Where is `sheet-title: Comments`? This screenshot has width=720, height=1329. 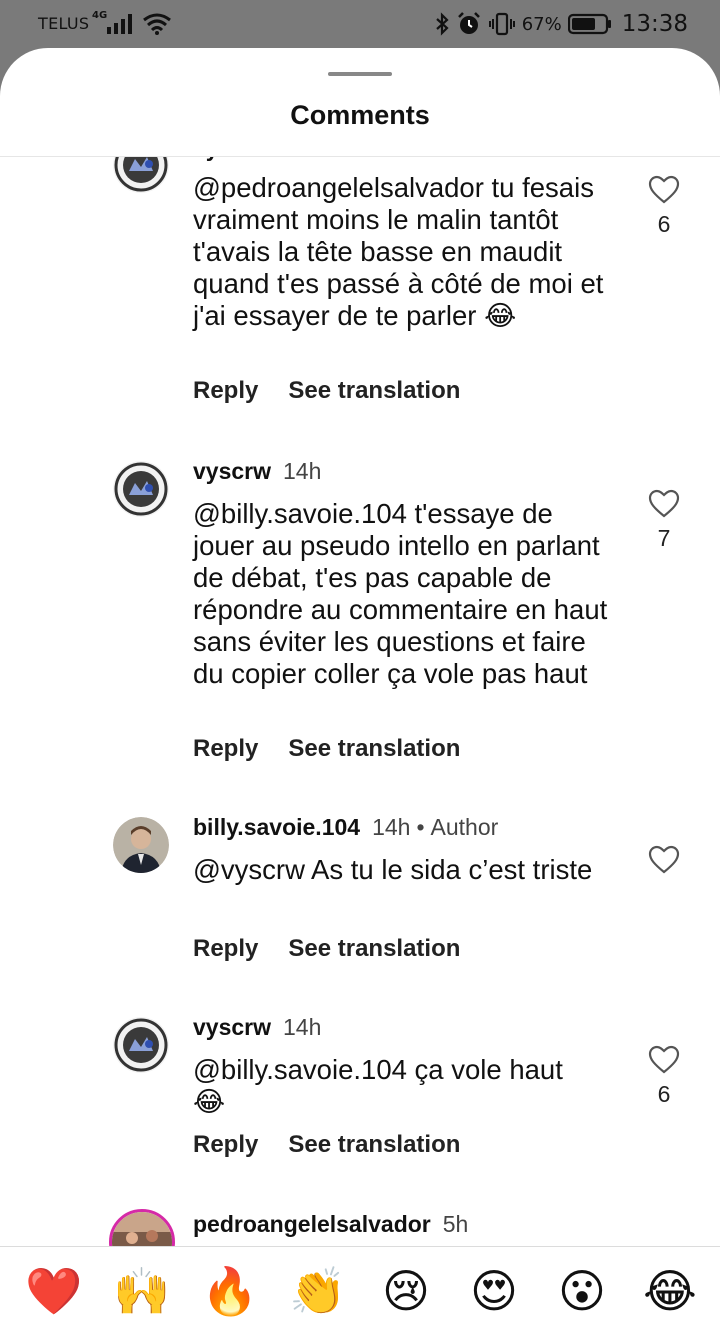 sheet-title: Comments is located at coordinates (360, 115).